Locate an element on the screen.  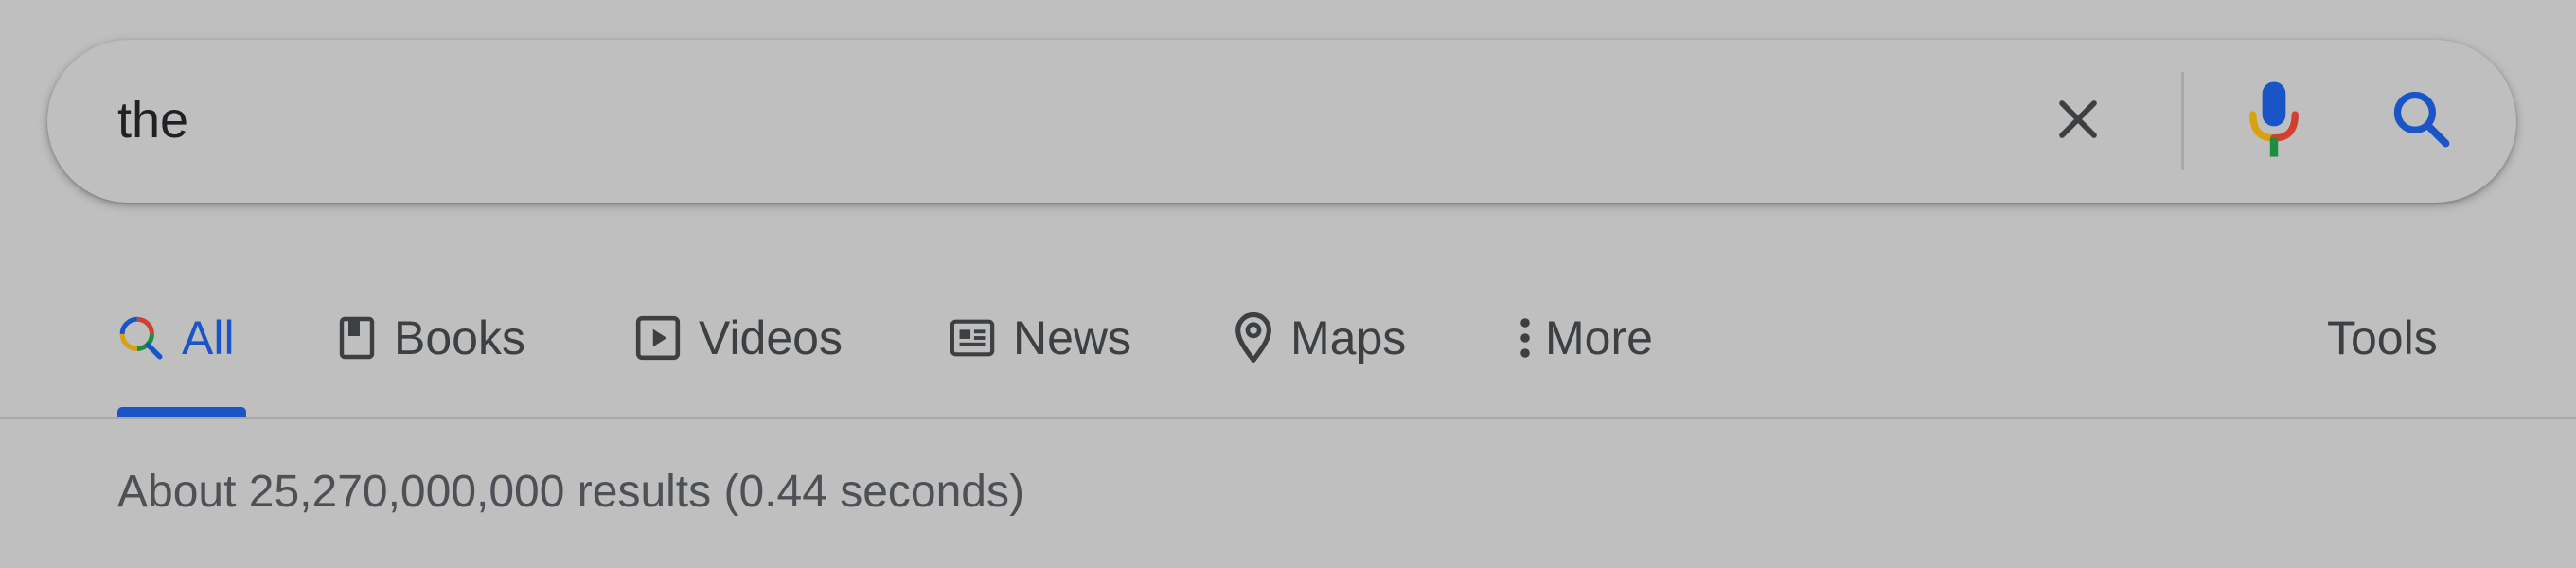
map-pin-icon is located at coordinates (1253, 337).